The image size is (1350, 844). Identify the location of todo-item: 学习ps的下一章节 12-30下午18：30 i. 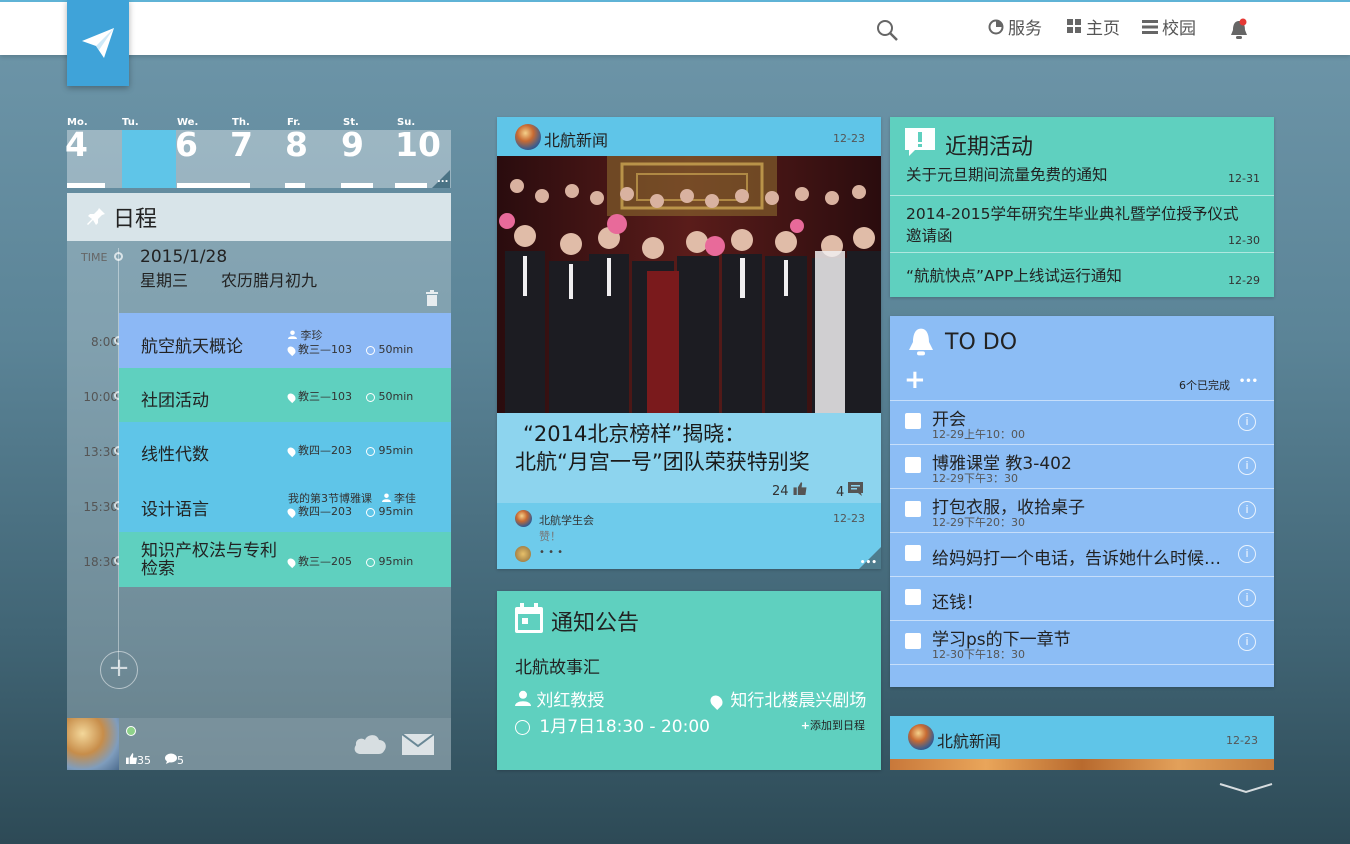
(1082, 642).